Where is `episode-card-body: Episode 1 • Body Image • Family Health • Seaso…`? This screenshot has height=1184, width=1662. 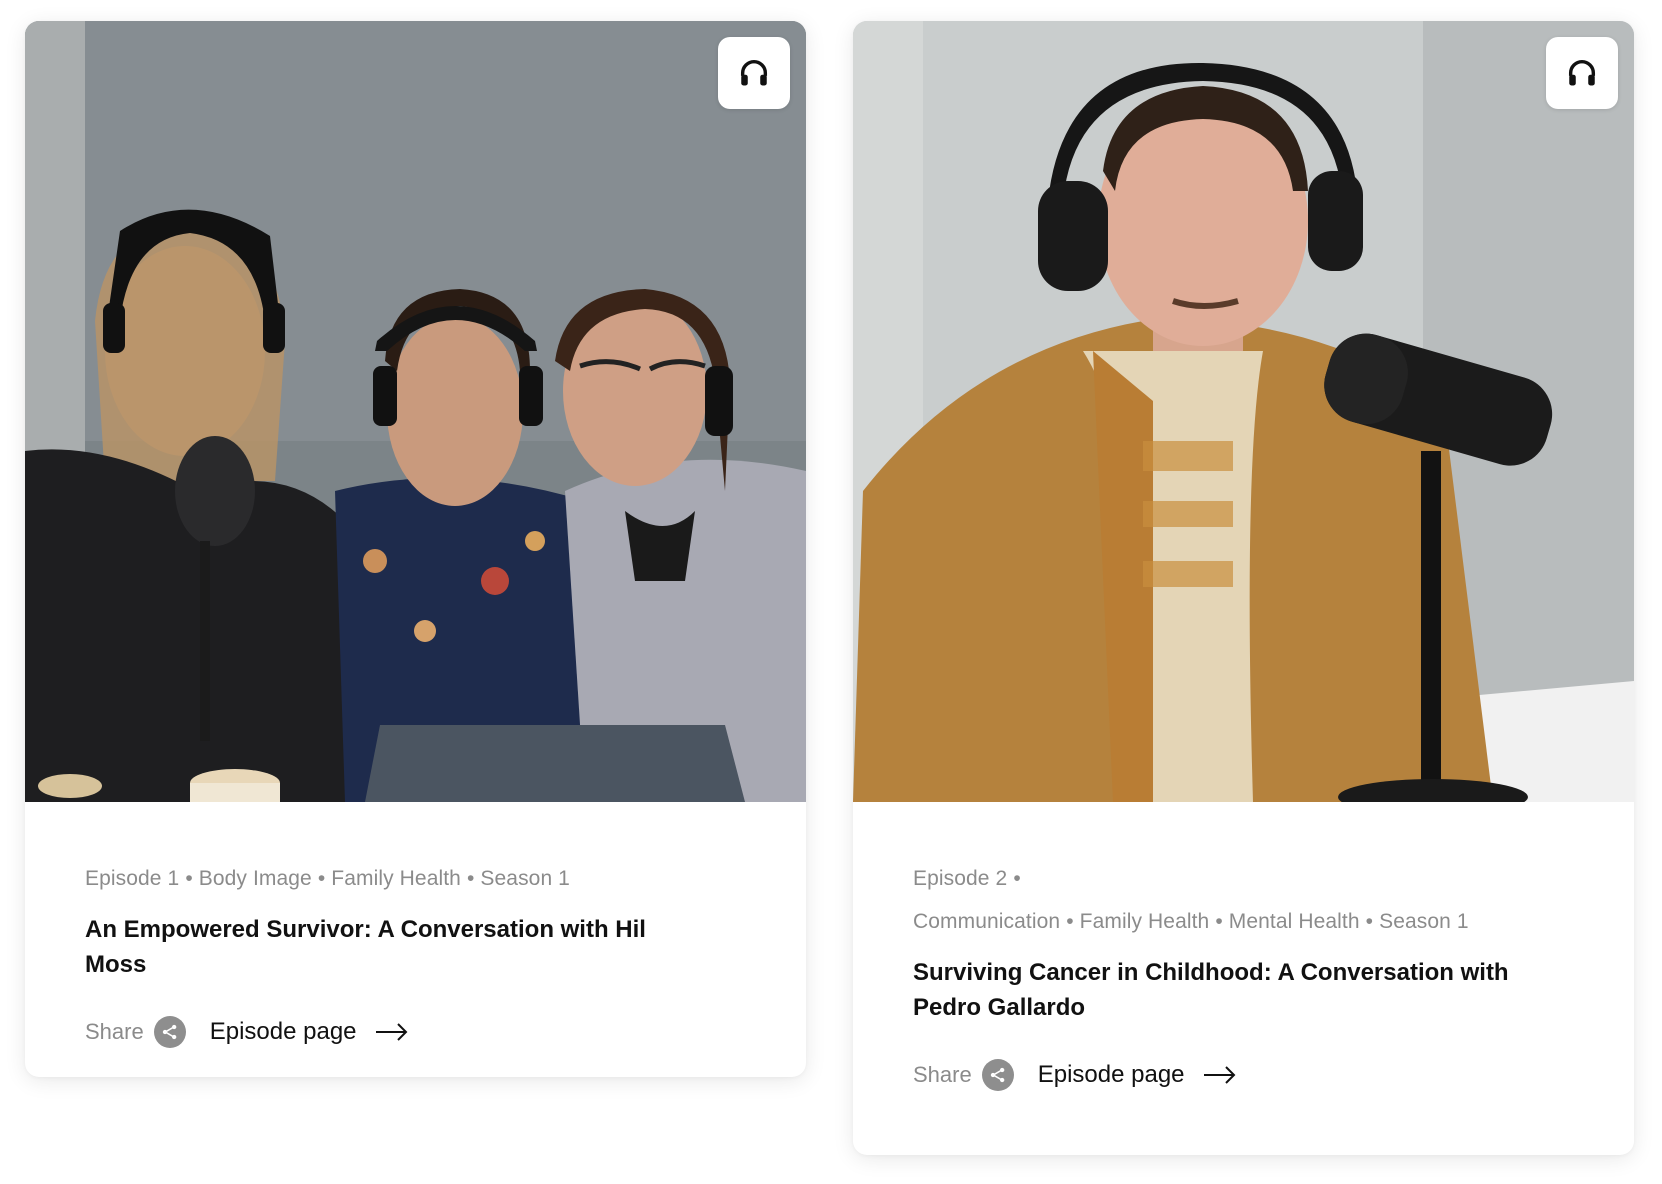
episode-card-body: Episode 1 • Body Image • Family Health • Seaso… is located at coordinates (415, 925).